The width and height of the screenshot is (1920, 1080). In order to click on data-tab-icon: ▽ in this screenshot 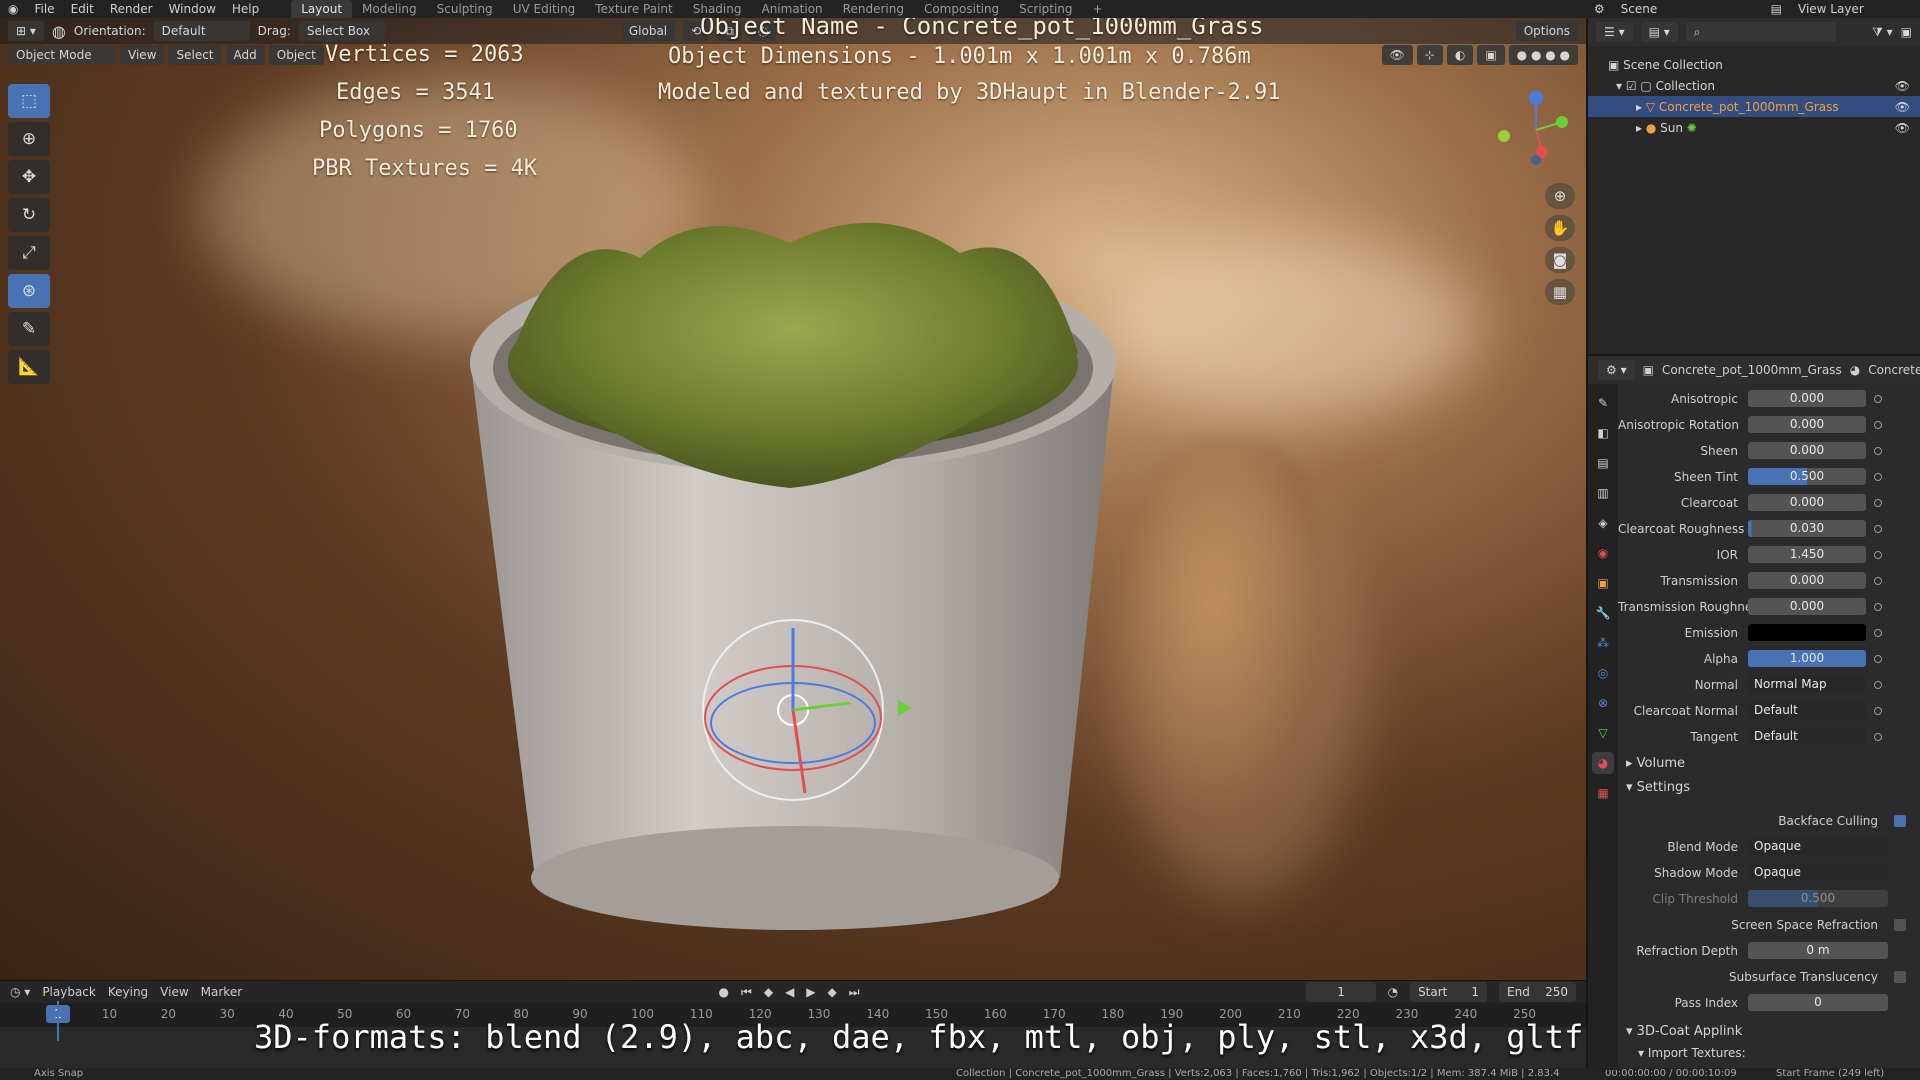, I will do `click(1603, 733)`.